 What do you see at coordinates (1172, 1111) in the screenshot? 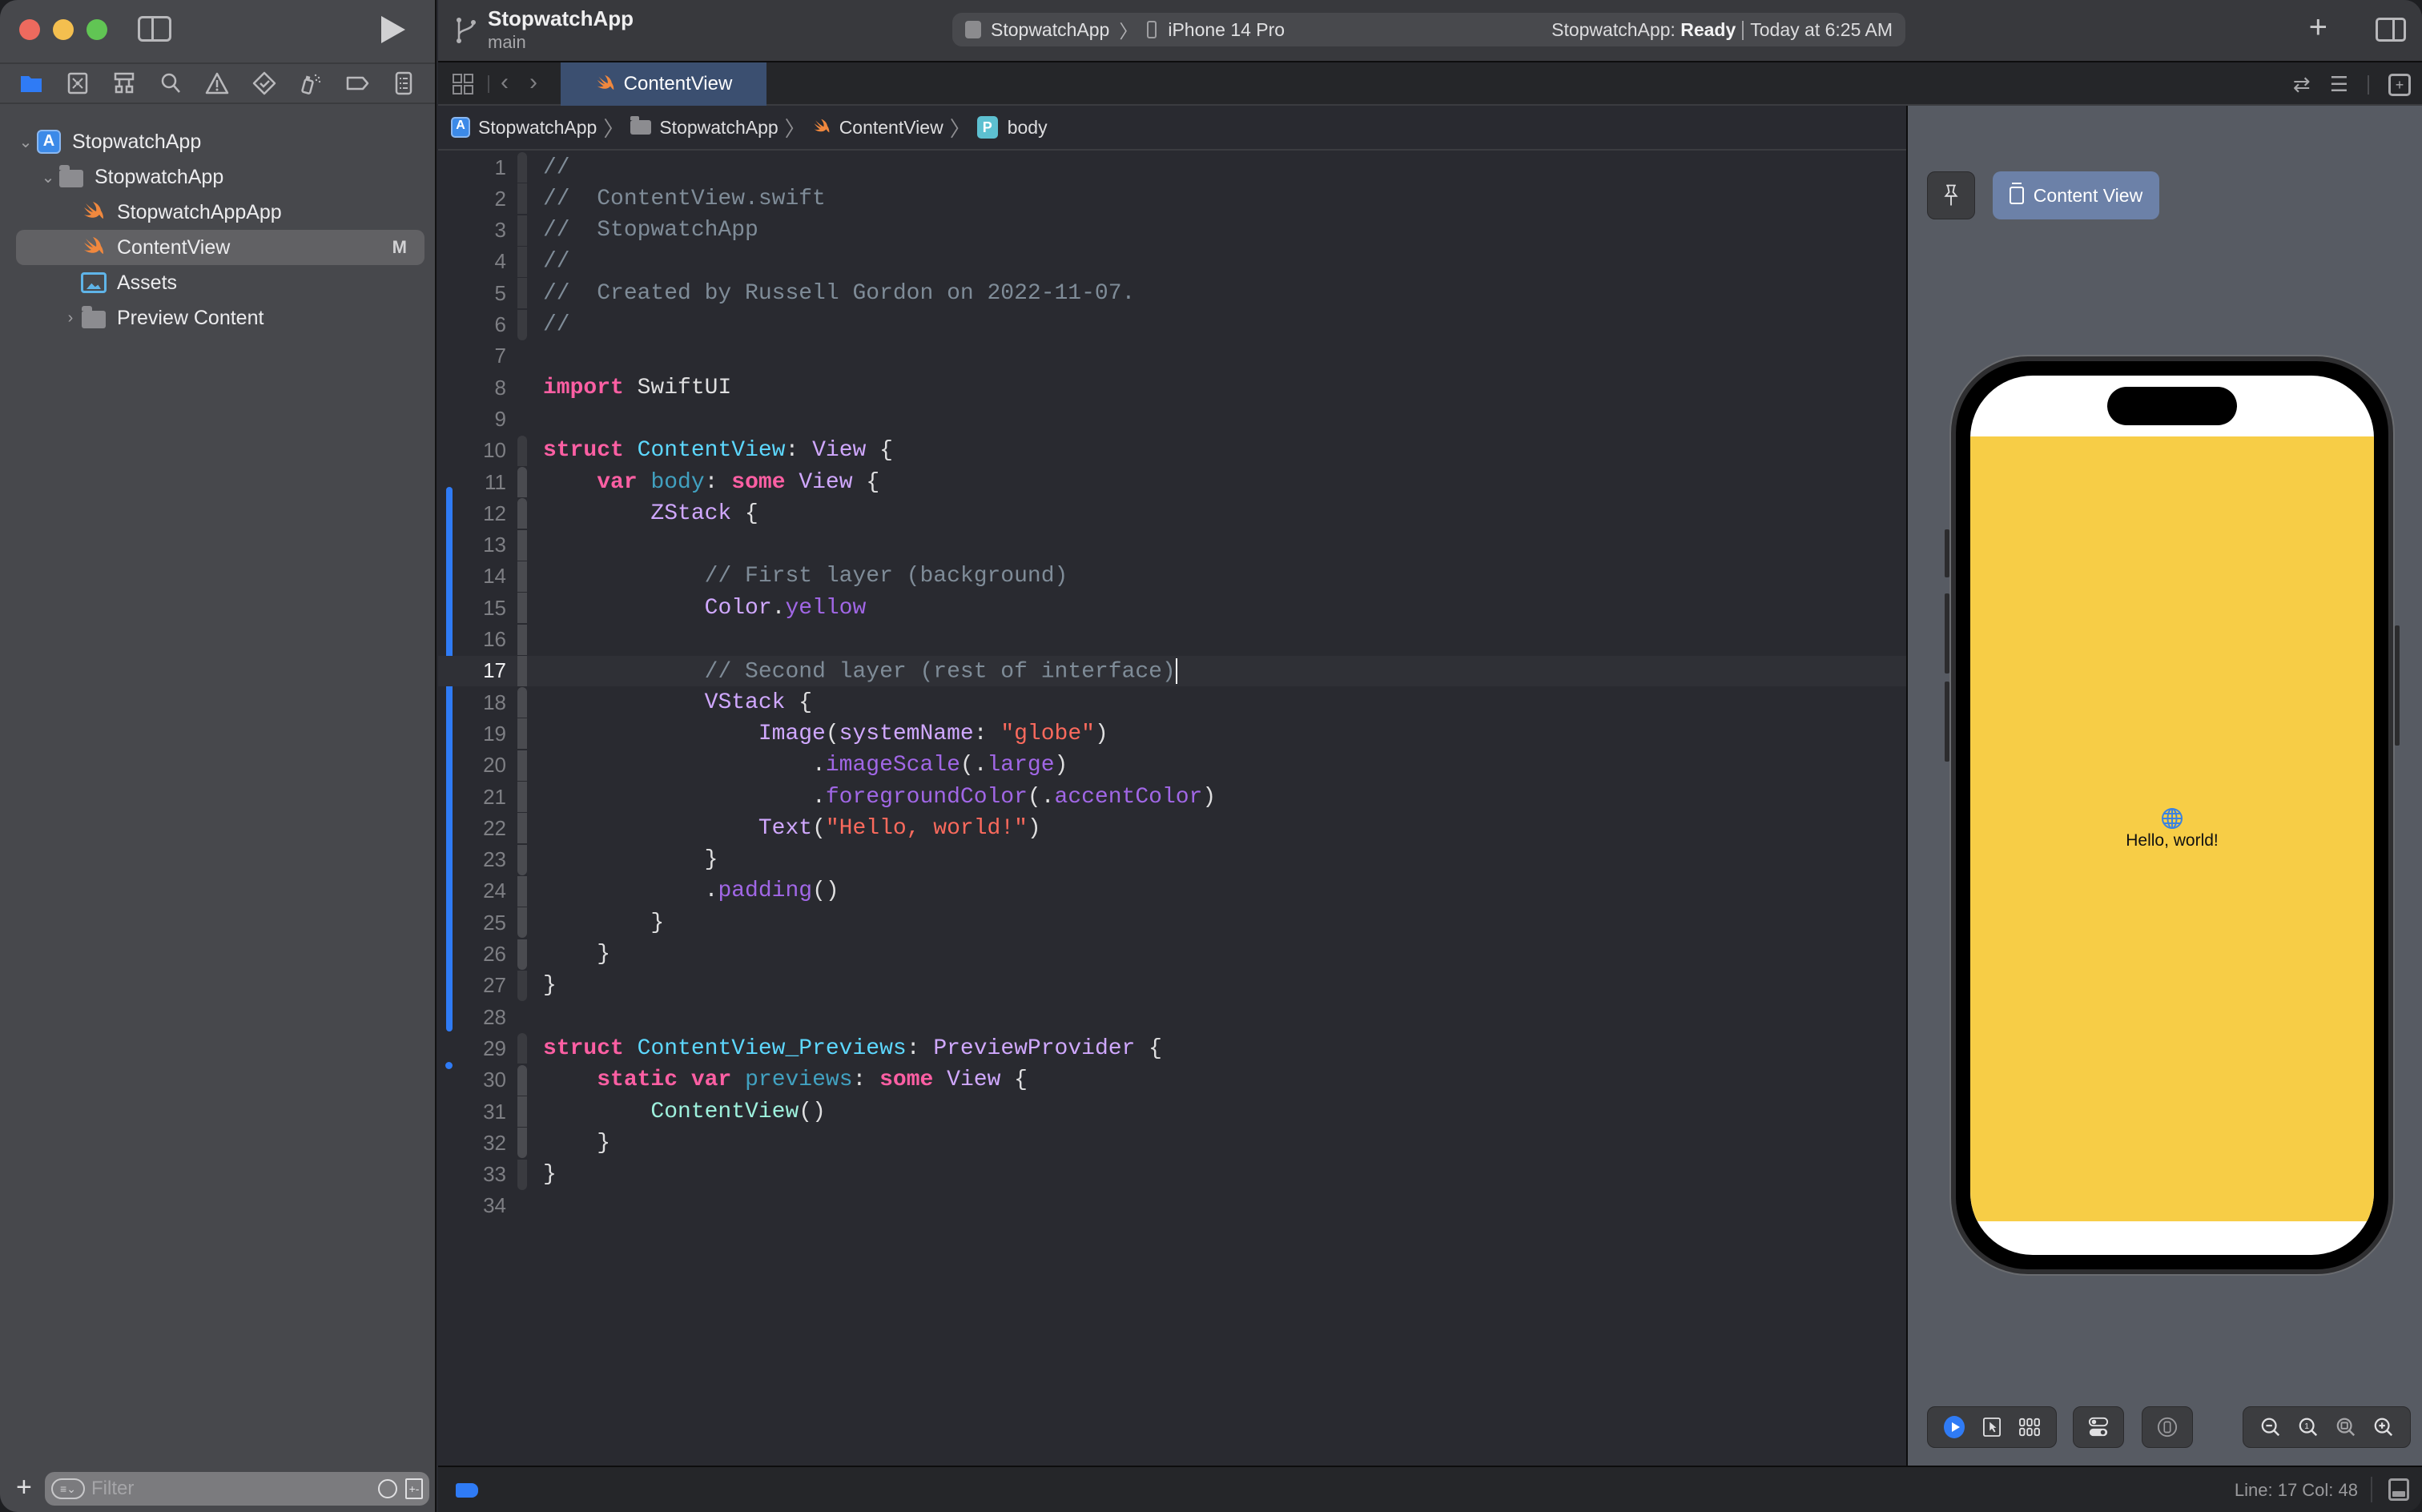
I see `code-line: 31 ContentView()` at bounding box center [1172, 1111].